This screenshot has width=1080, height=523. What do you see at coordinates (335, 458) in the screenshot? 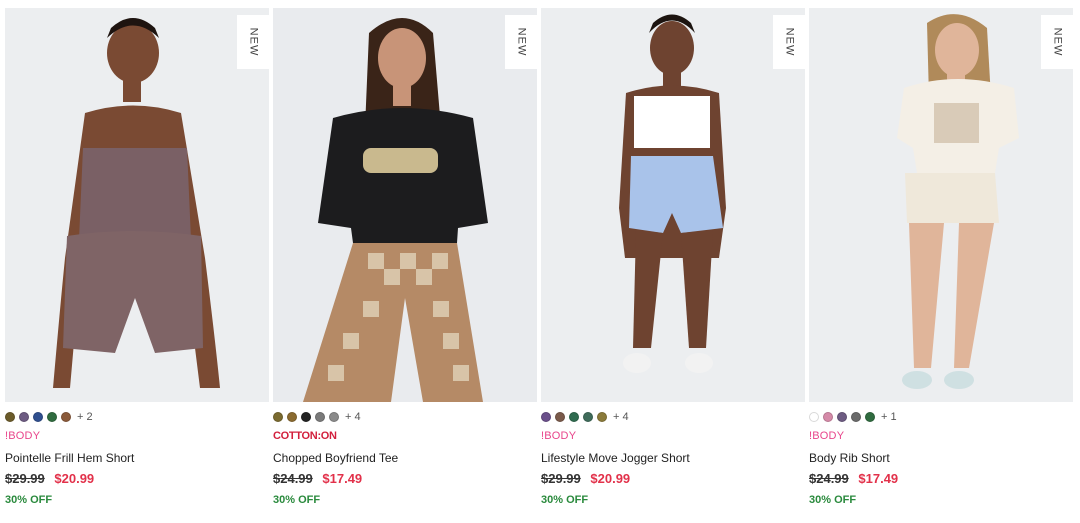
I see `product-name: Chopped Boyfriend Tee` at bounding box center [335, 458].